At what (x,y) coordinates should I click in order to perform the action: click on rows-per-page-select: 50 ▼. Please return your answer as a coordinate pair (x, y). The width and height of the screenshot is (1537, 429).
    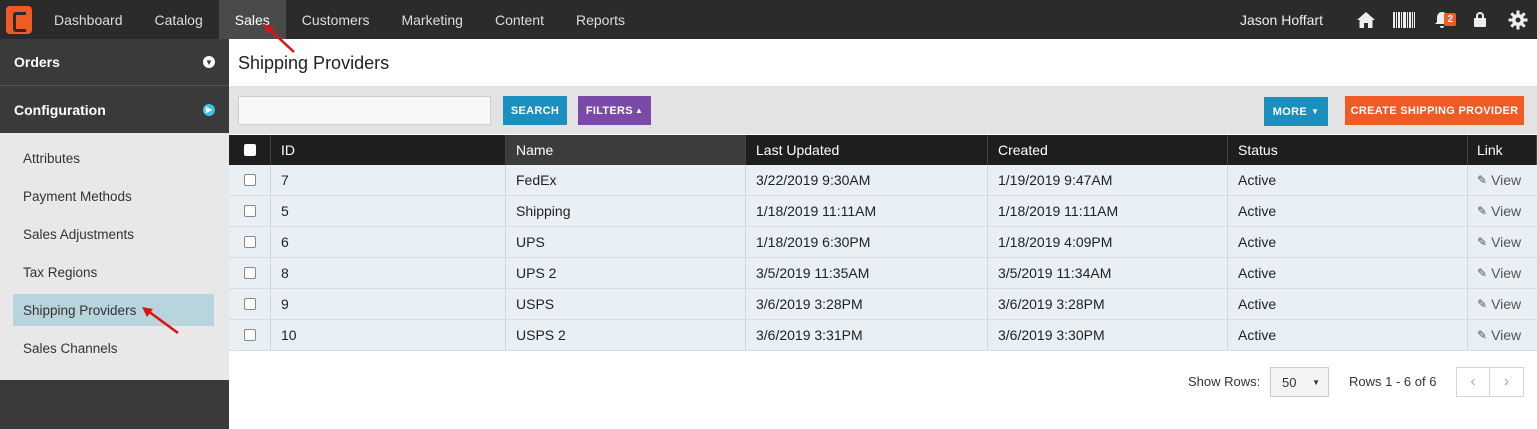
    Looking at the image, I should click on (1299, 382).